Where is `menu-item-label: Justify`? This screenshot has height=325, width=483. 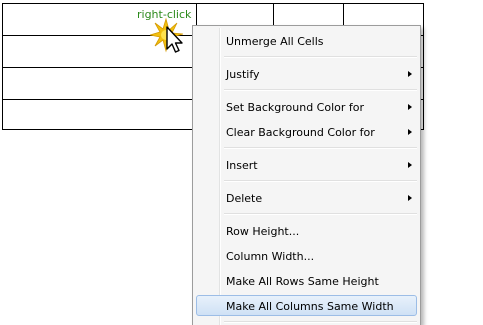 menu-item-label: Justify is located at coordinates (243, 74).